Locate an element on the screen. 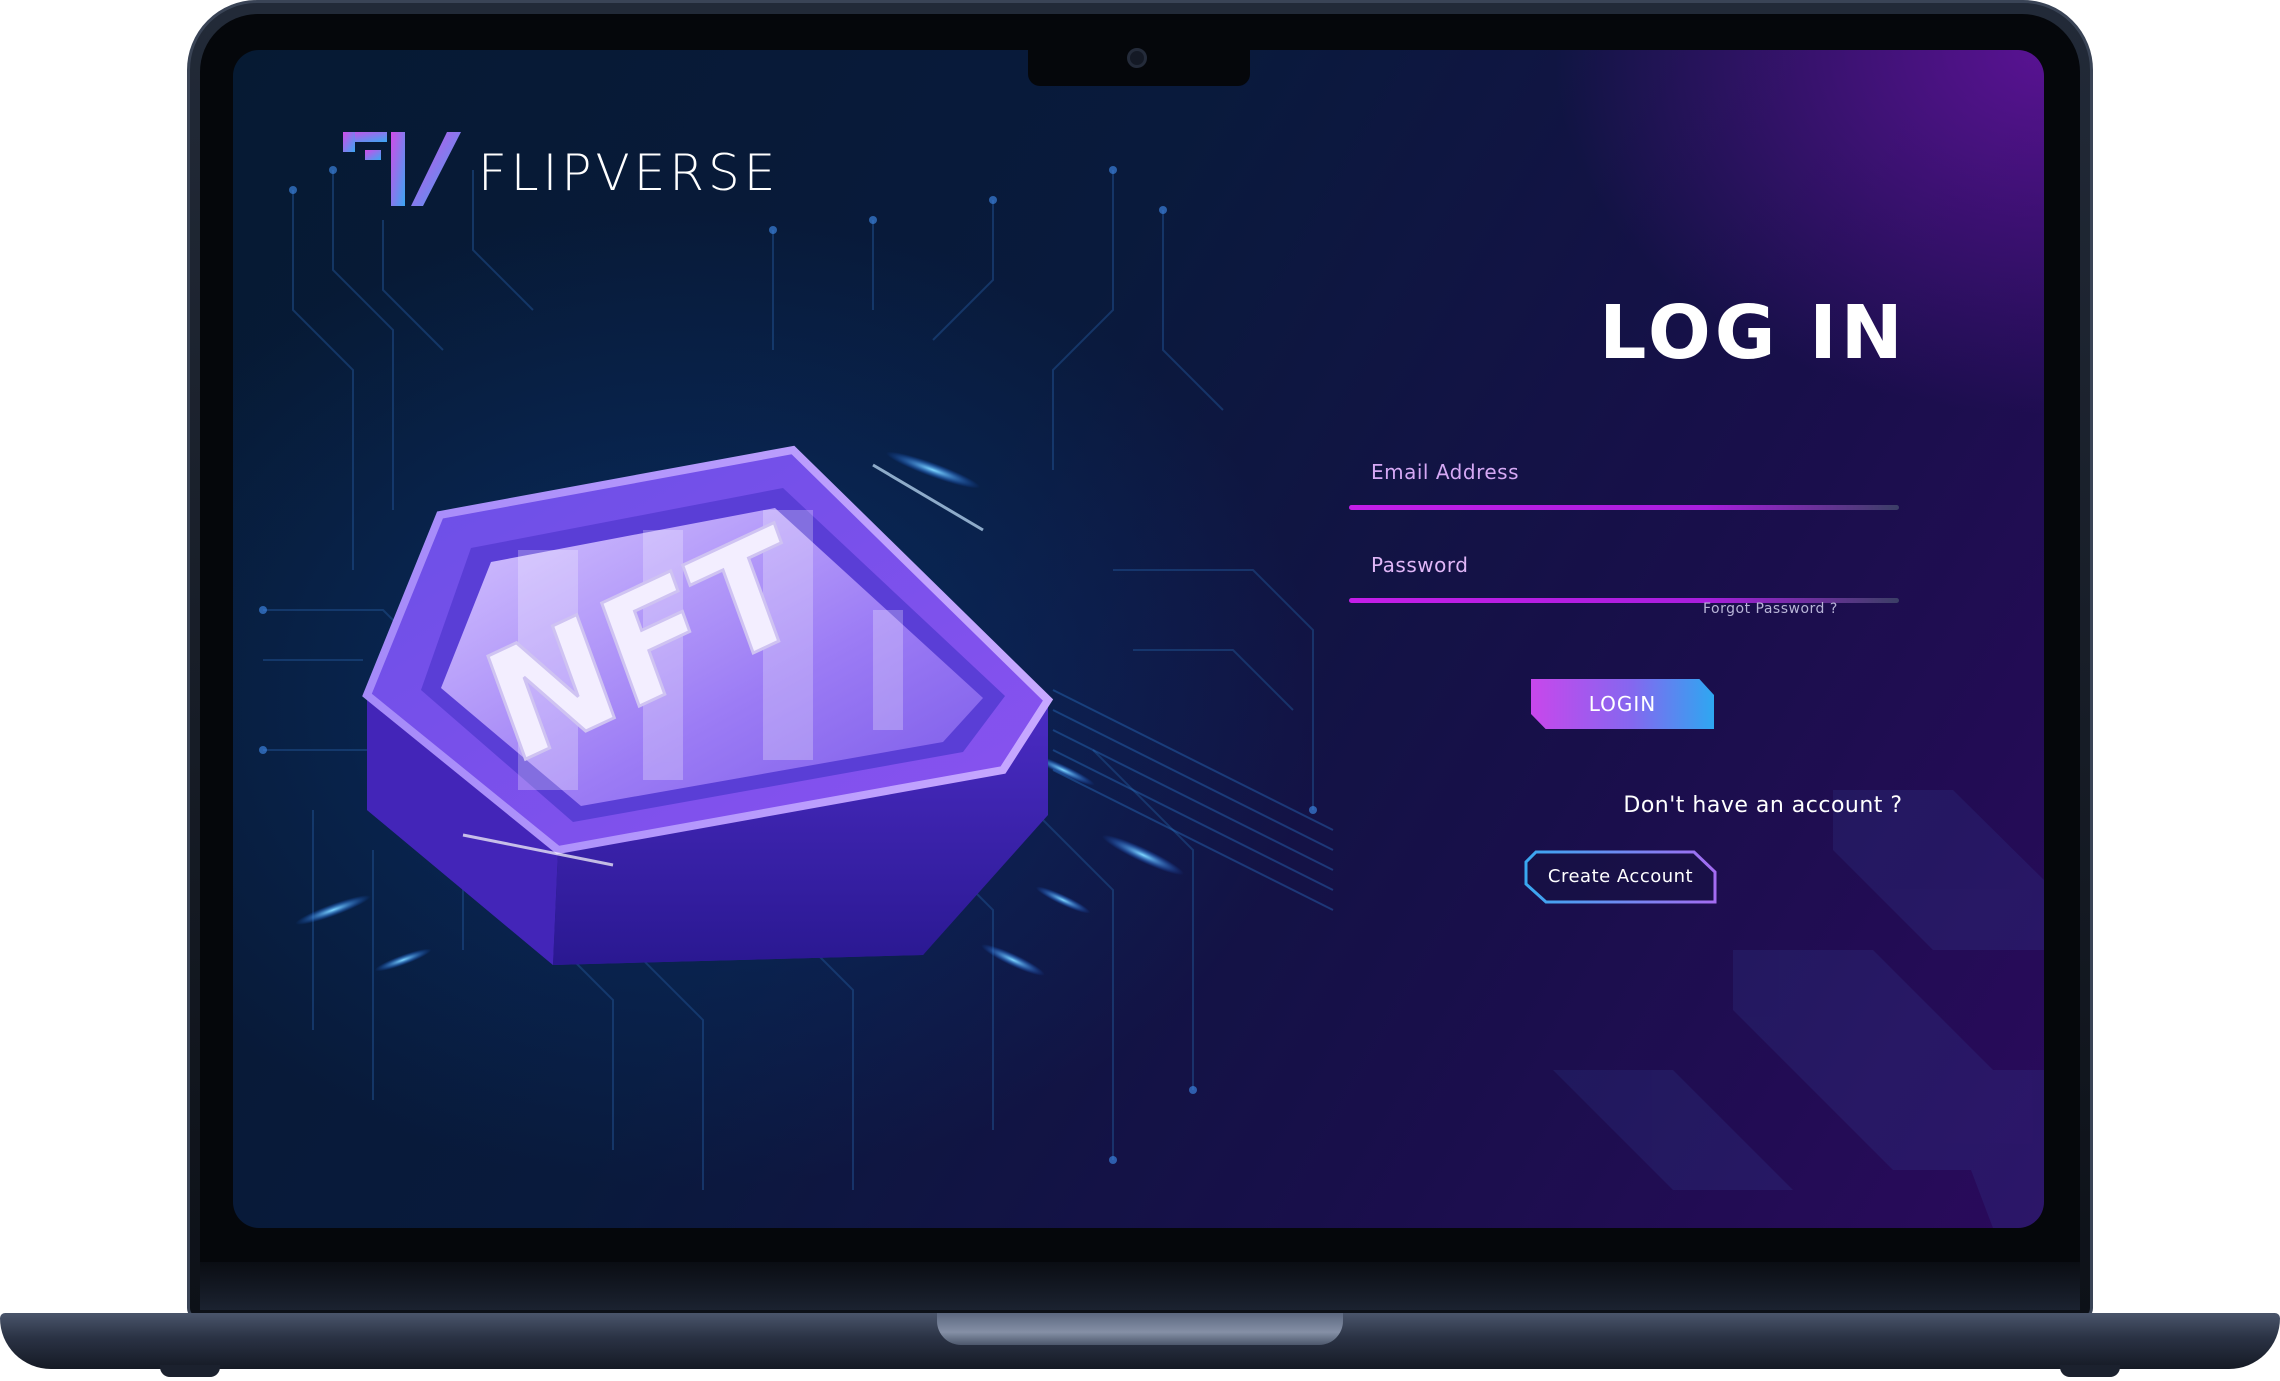 The height and width of the screenshot is (1381, 2280). create-account-button: Create Account is located at coordinates (1620, 877).